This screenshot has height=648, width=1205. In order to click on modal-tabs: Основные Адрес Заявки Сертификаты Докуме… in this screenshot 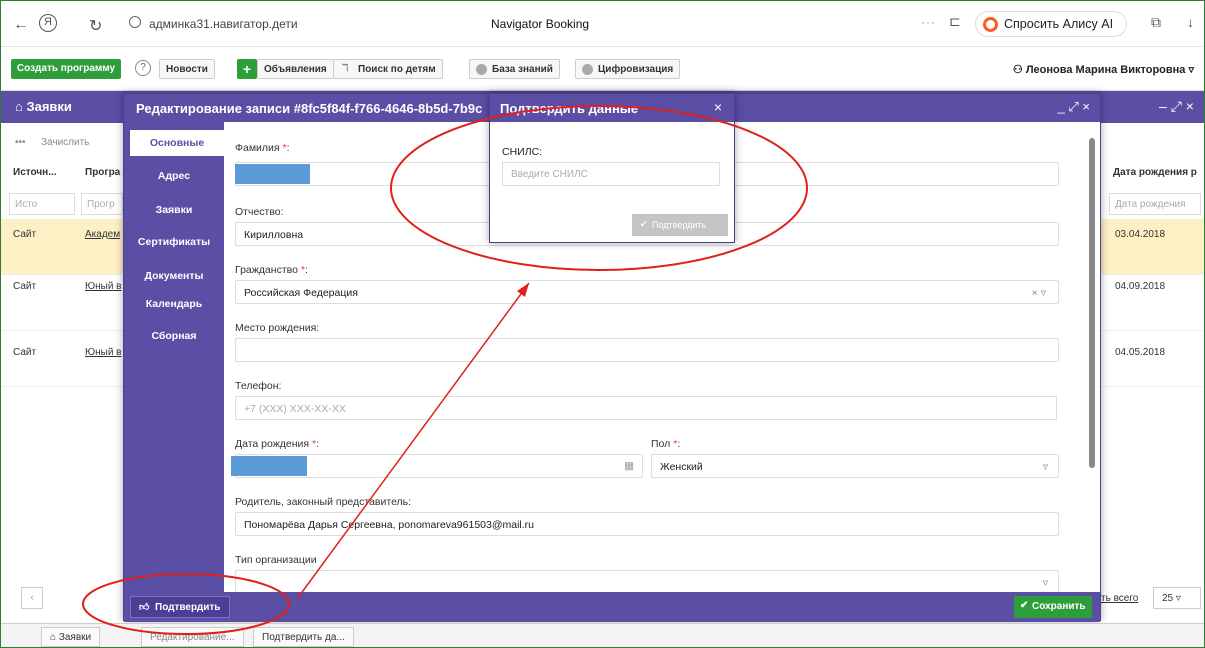, I will do `click(174, 357)`.